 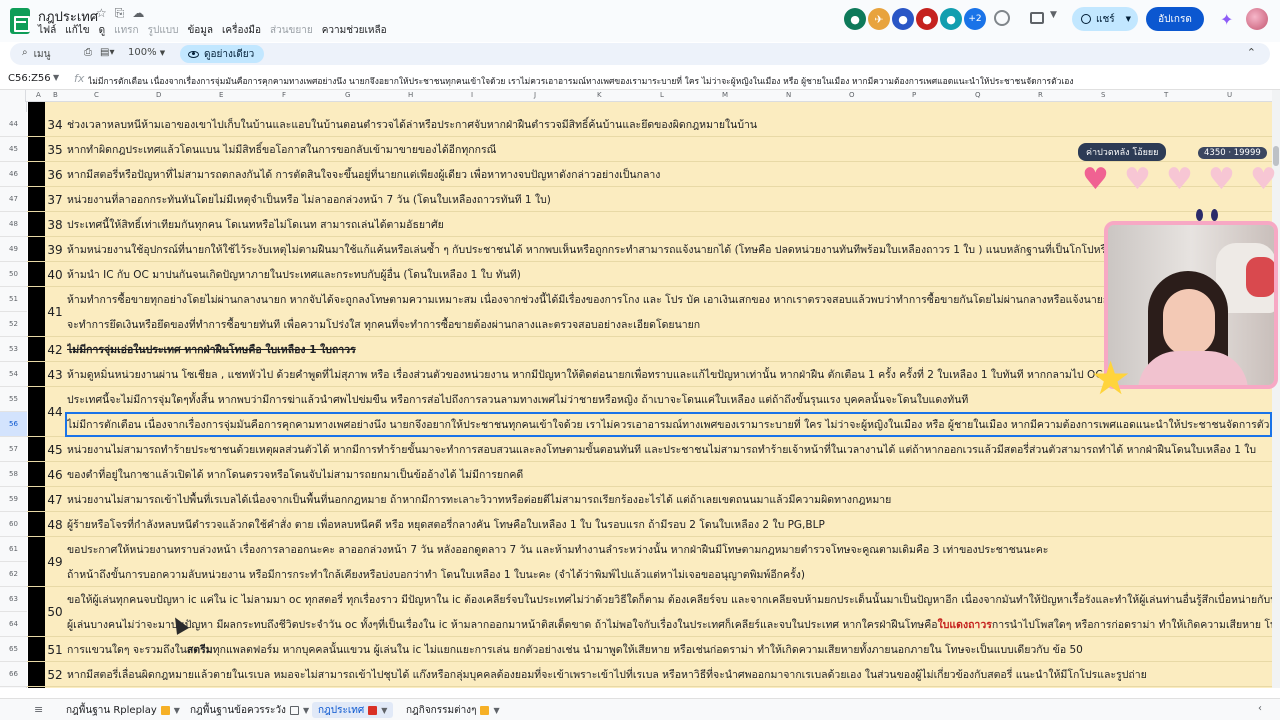 I want to click on gemini-sparkle-icon: ✦, so click(x=1226, y=19).